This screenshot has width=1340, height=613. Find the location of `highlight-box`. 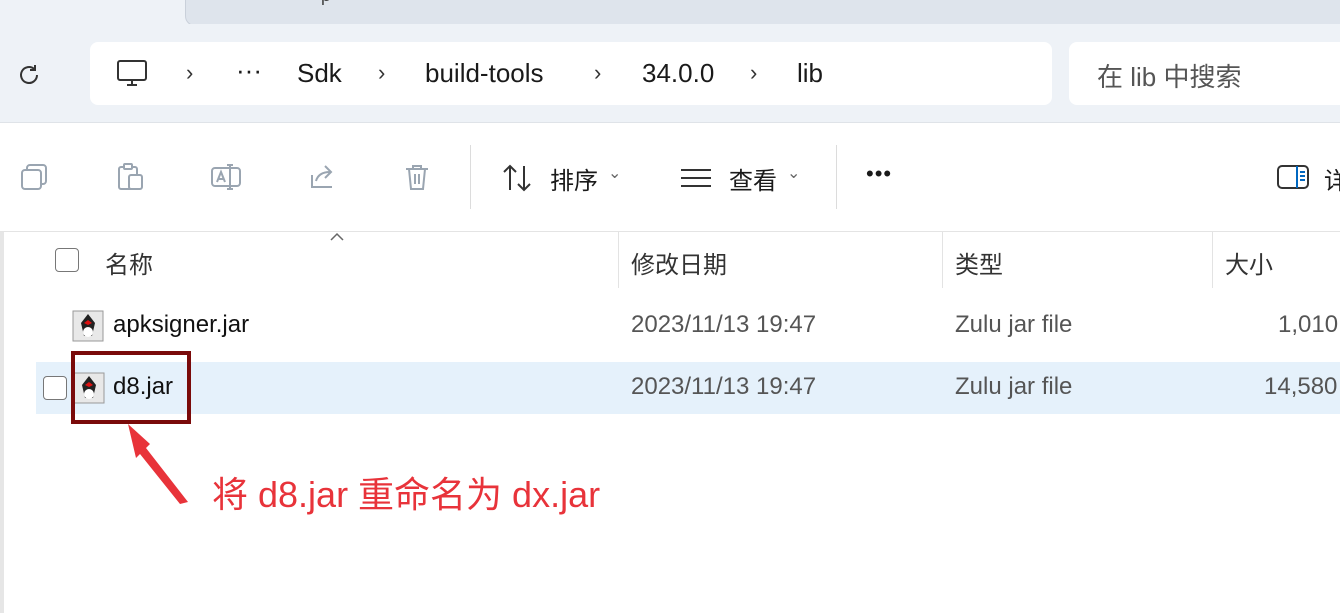

highlight-box is located at coordinates (131, 387).